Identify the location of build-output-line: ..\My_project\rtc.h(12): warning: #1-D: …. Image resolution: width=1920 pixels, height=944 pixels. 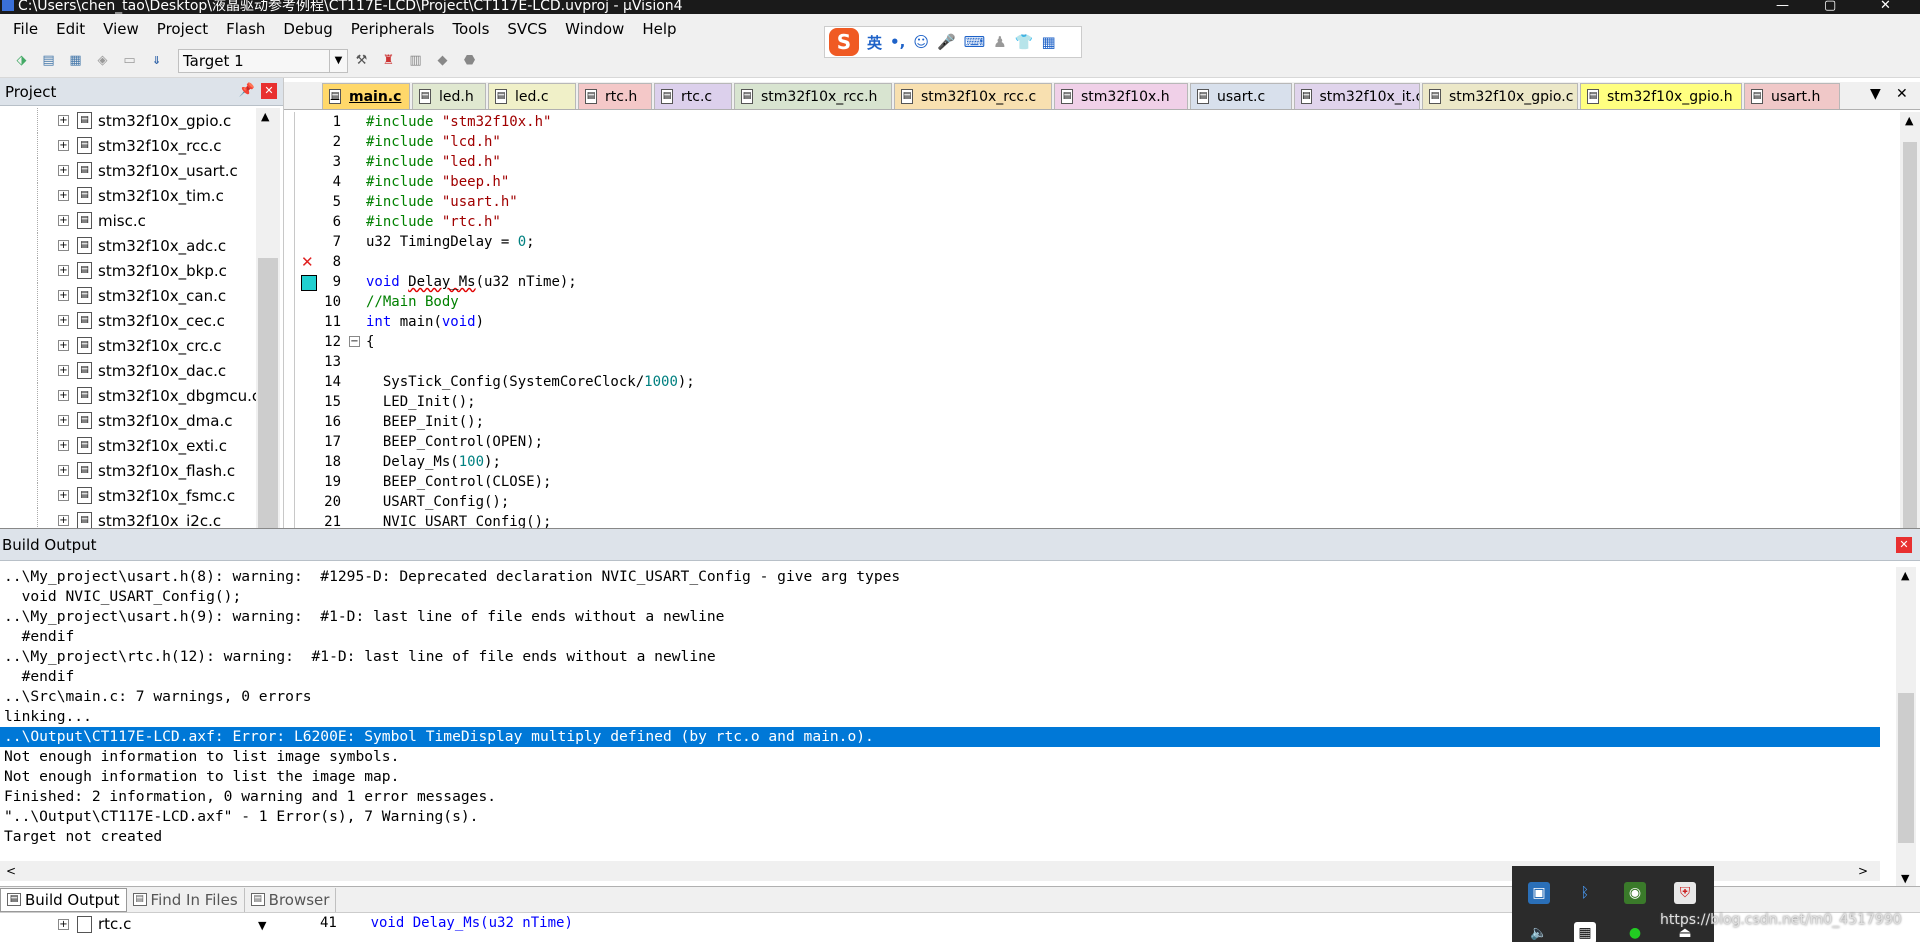
(940, 657).